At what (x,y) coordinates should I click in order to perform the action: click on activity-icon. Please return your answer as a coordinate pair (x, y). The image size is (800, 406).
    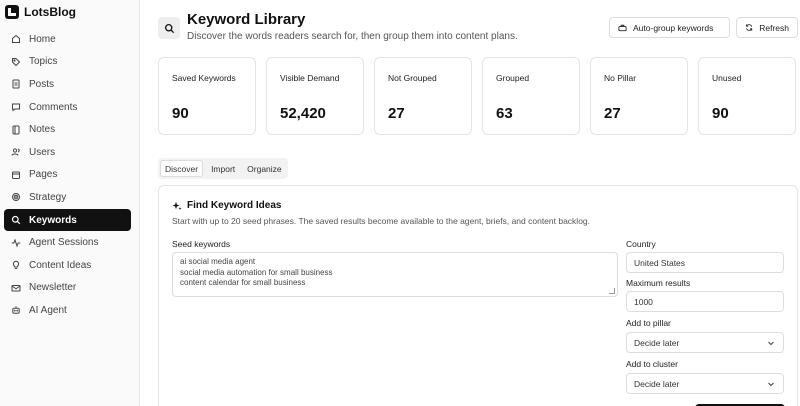
    Looking at the image, I should click on (16, 243).